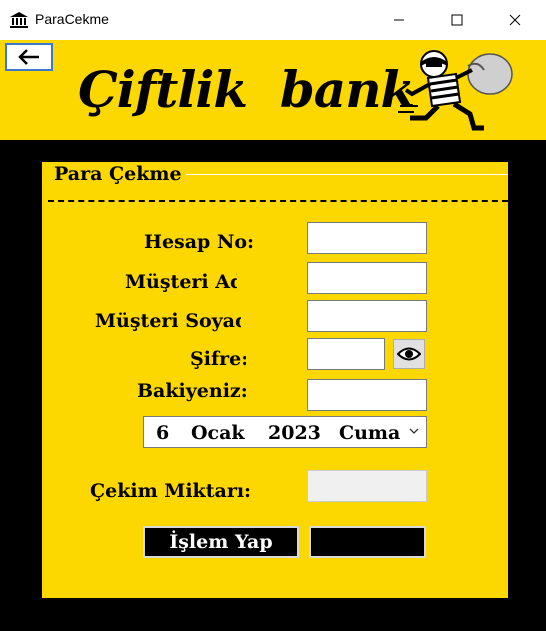  I want to click on maximize-icon, so click(457, 20).